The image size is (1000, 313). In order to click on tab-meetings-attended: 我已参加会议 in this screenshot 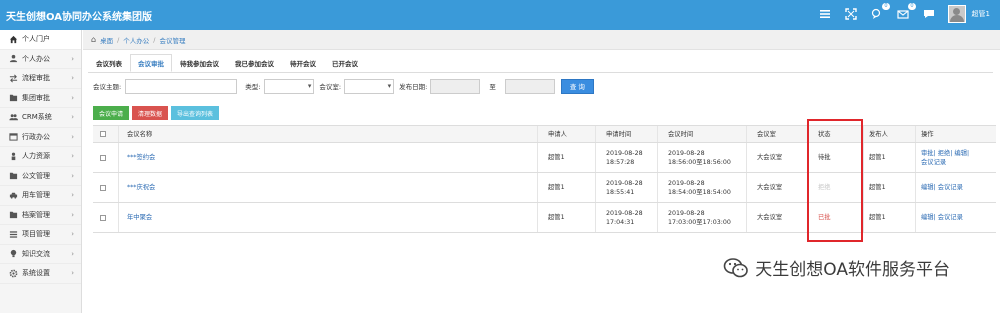, I will do `click(254, 63)`.